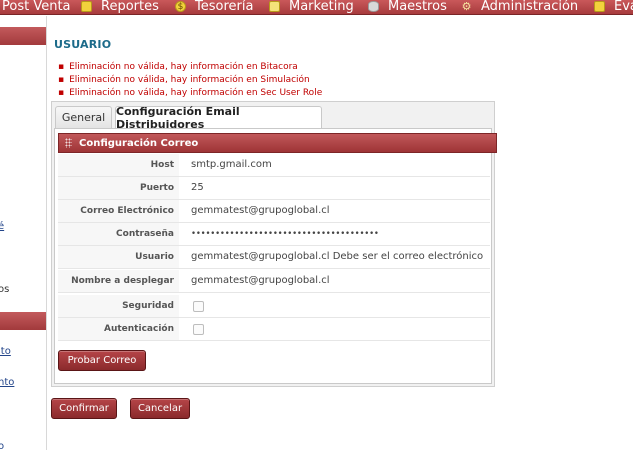  Describe the element at coordinates (417, 7) in the screenshot. I see `menu-label-maestros: Maestros` at that location.